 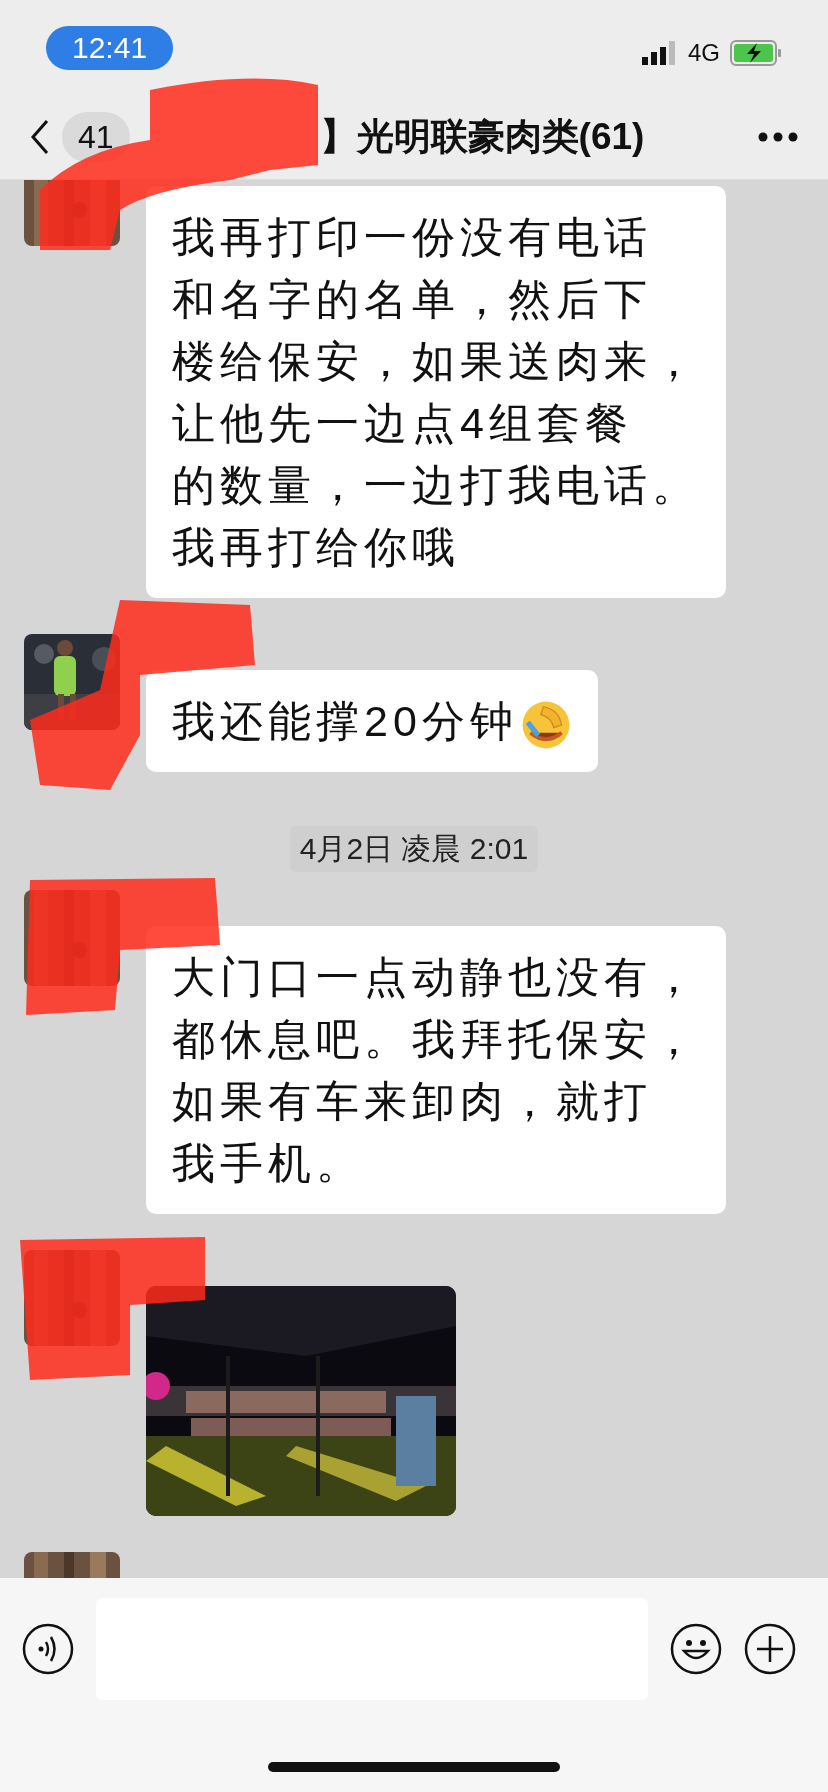 What do you see at coordinates (40, 137) in the screenshot?
I see `back-icon` at bounding box center [40, 137].